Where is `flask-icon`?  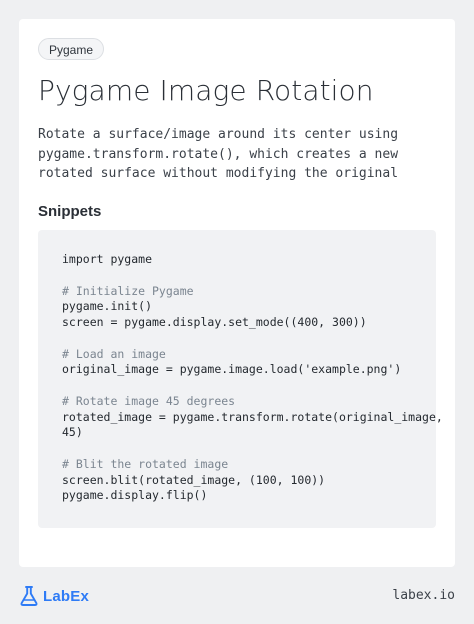
flask-icon is located at coordinates (29, 596).